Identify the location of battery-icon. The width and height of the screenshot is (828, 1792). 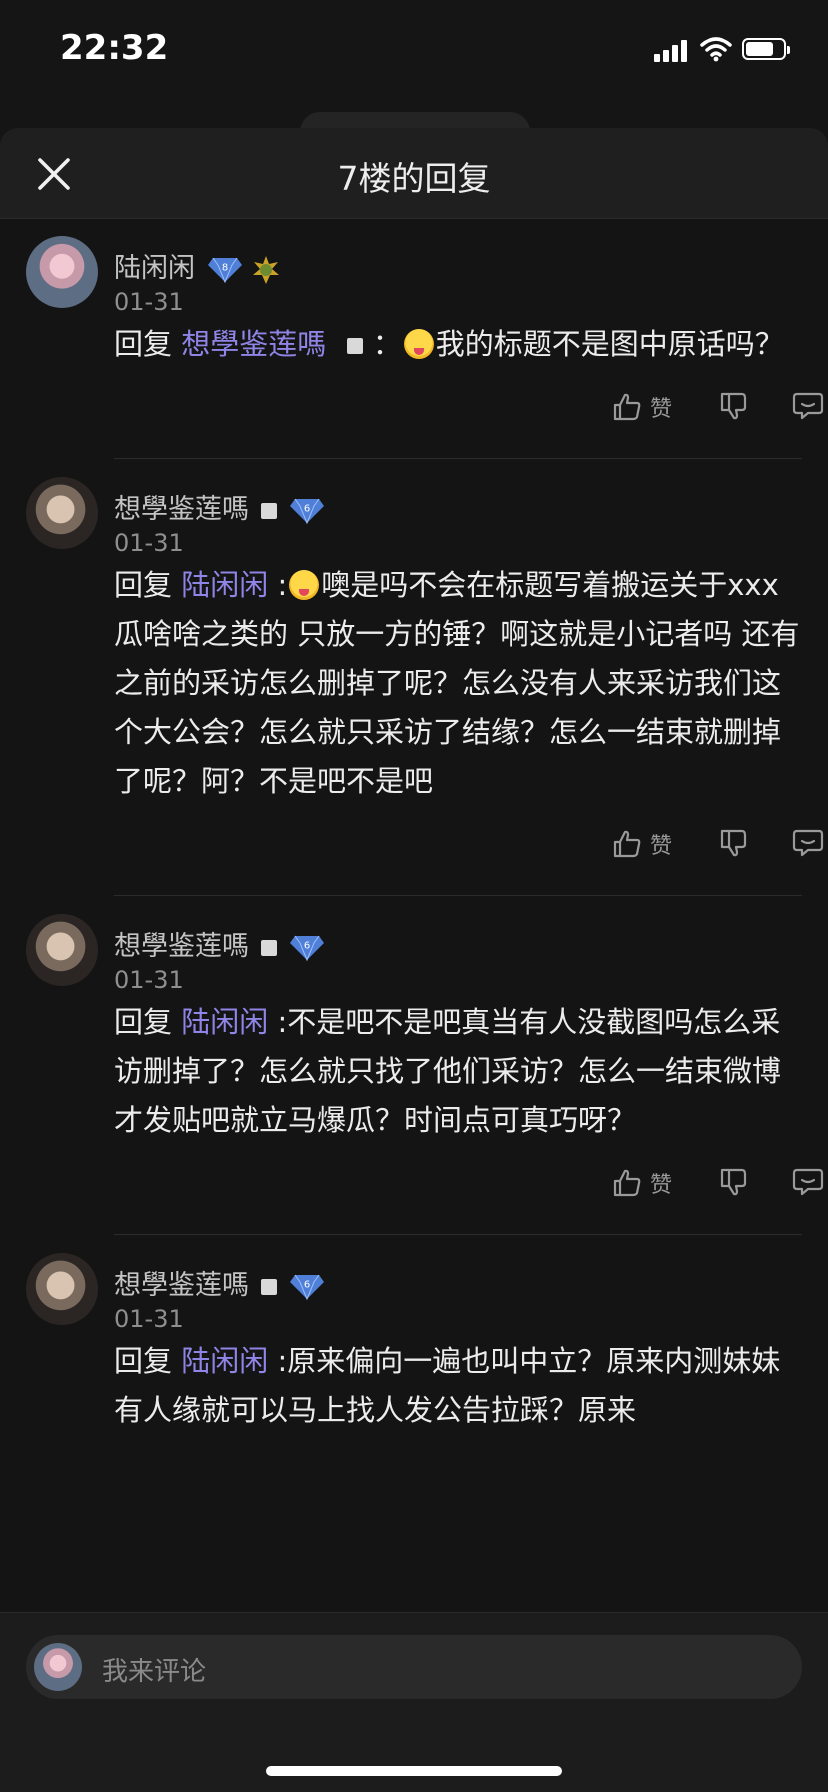
(766, 49).